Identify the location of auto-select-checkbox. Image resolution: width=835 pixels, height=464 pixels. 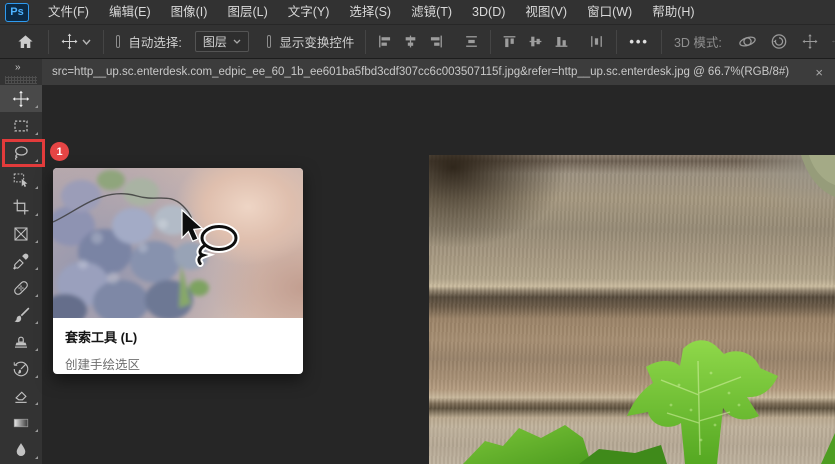
(118, 41).